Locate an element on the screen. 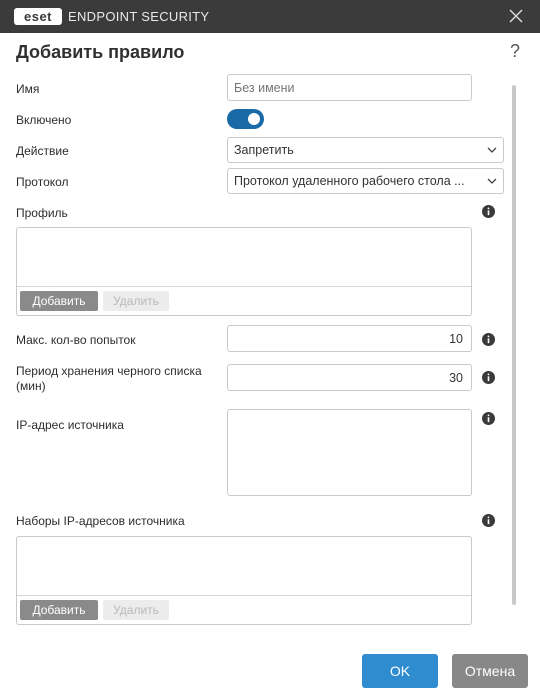  toggle-knob is located at coordinates (254, 119).